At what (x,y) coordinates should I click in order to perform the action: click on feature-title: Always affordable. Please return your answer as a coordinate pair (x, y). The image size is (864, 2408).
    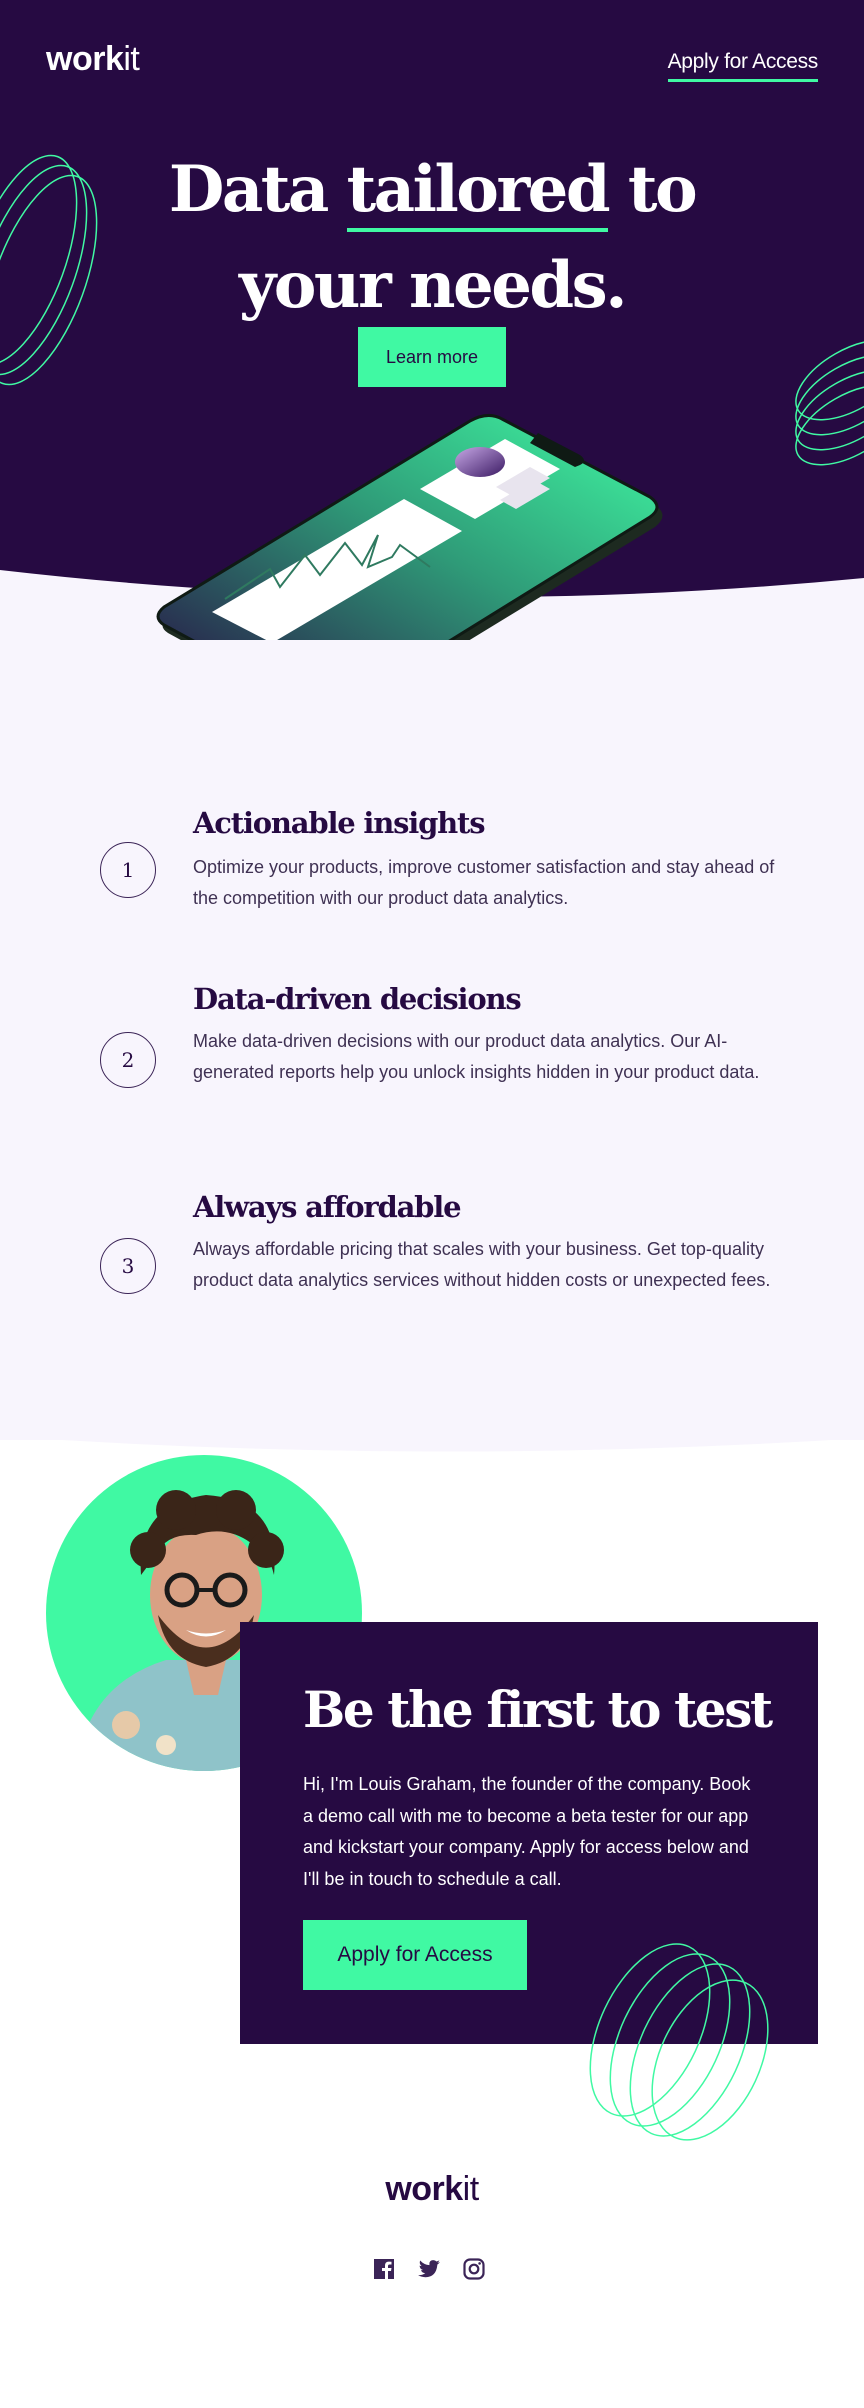
    Looking at the image, I should click on (327, 1207).